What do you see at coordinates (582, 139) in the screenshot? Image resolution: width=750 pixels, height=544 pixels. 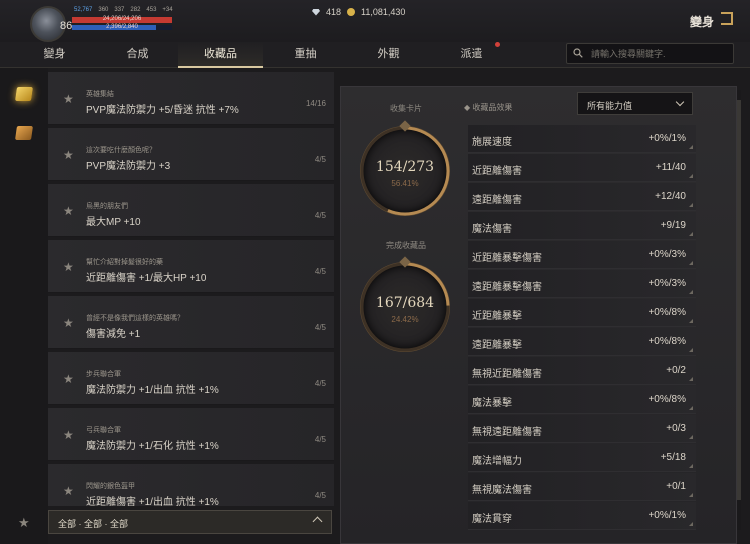 I see `effect-row: 施展速度 +0%/1%` at bounding box center [582, 139].